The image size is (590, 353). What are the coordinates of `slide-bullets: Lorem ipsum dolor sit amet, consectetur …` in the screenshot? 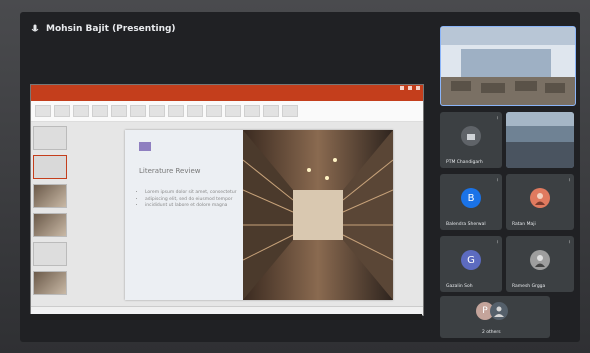 It's located at (188, 200).